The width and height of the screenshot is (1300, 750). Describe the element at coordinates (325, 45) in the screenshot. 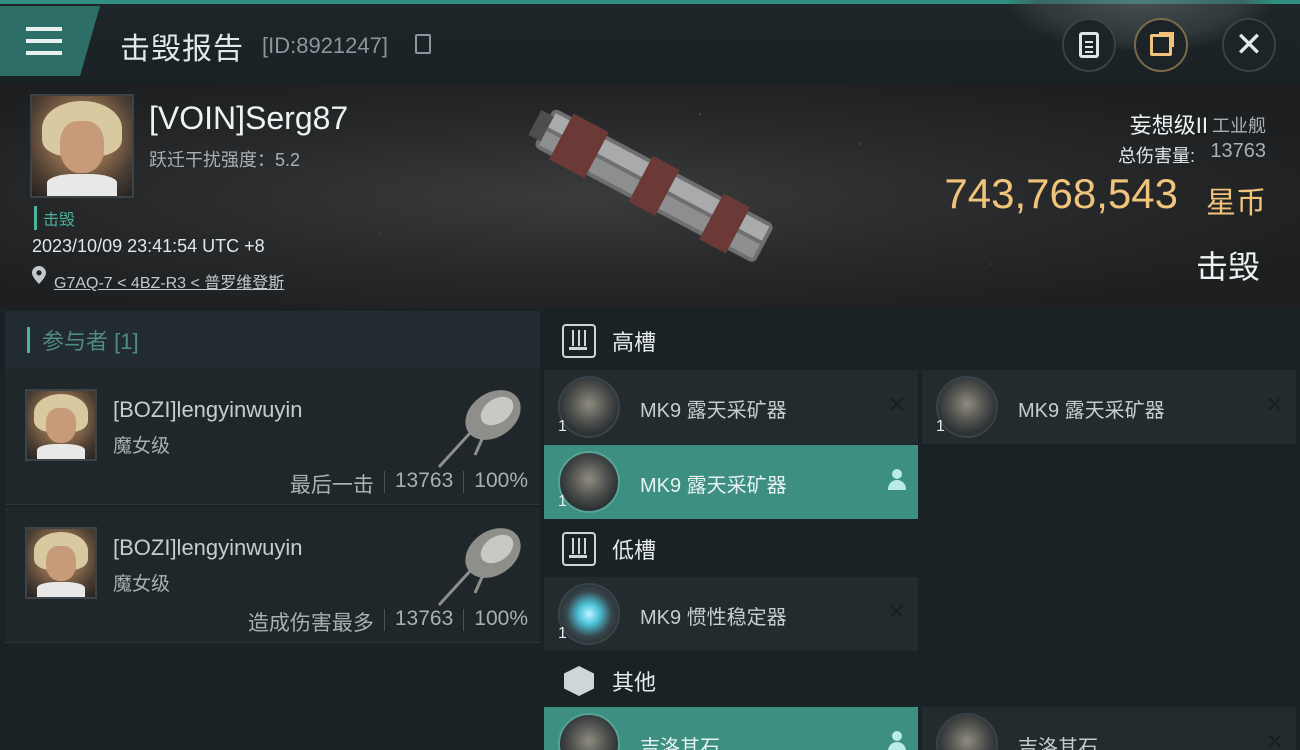

I see `report-id: [ID:8921247]` at that location.